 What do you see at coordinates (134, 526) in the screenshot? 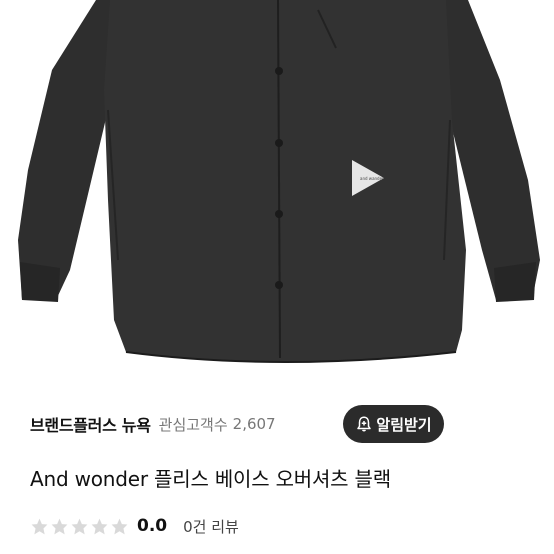
I see `rating-row: 0.0 0건 리뷰` at bounding box center [134, 526].